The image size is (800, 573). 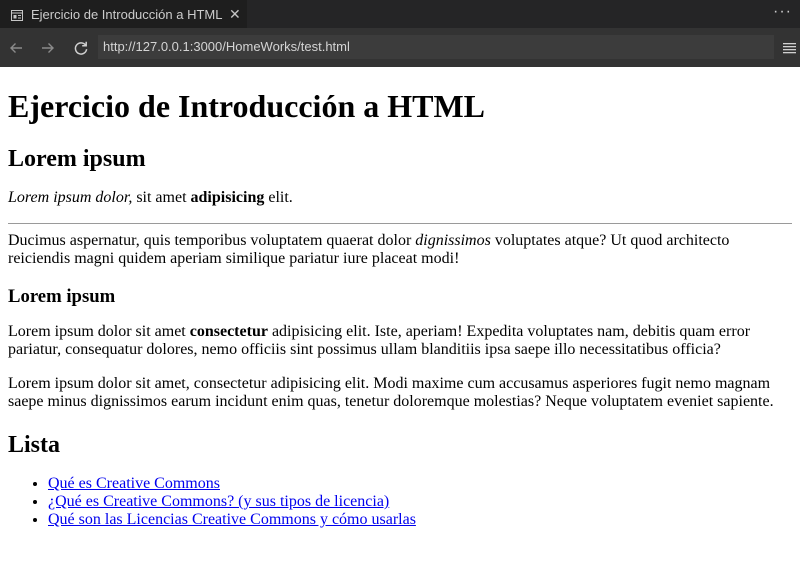 I want to click on emphasis-text: dignissimos, so click(x=453, y=240).